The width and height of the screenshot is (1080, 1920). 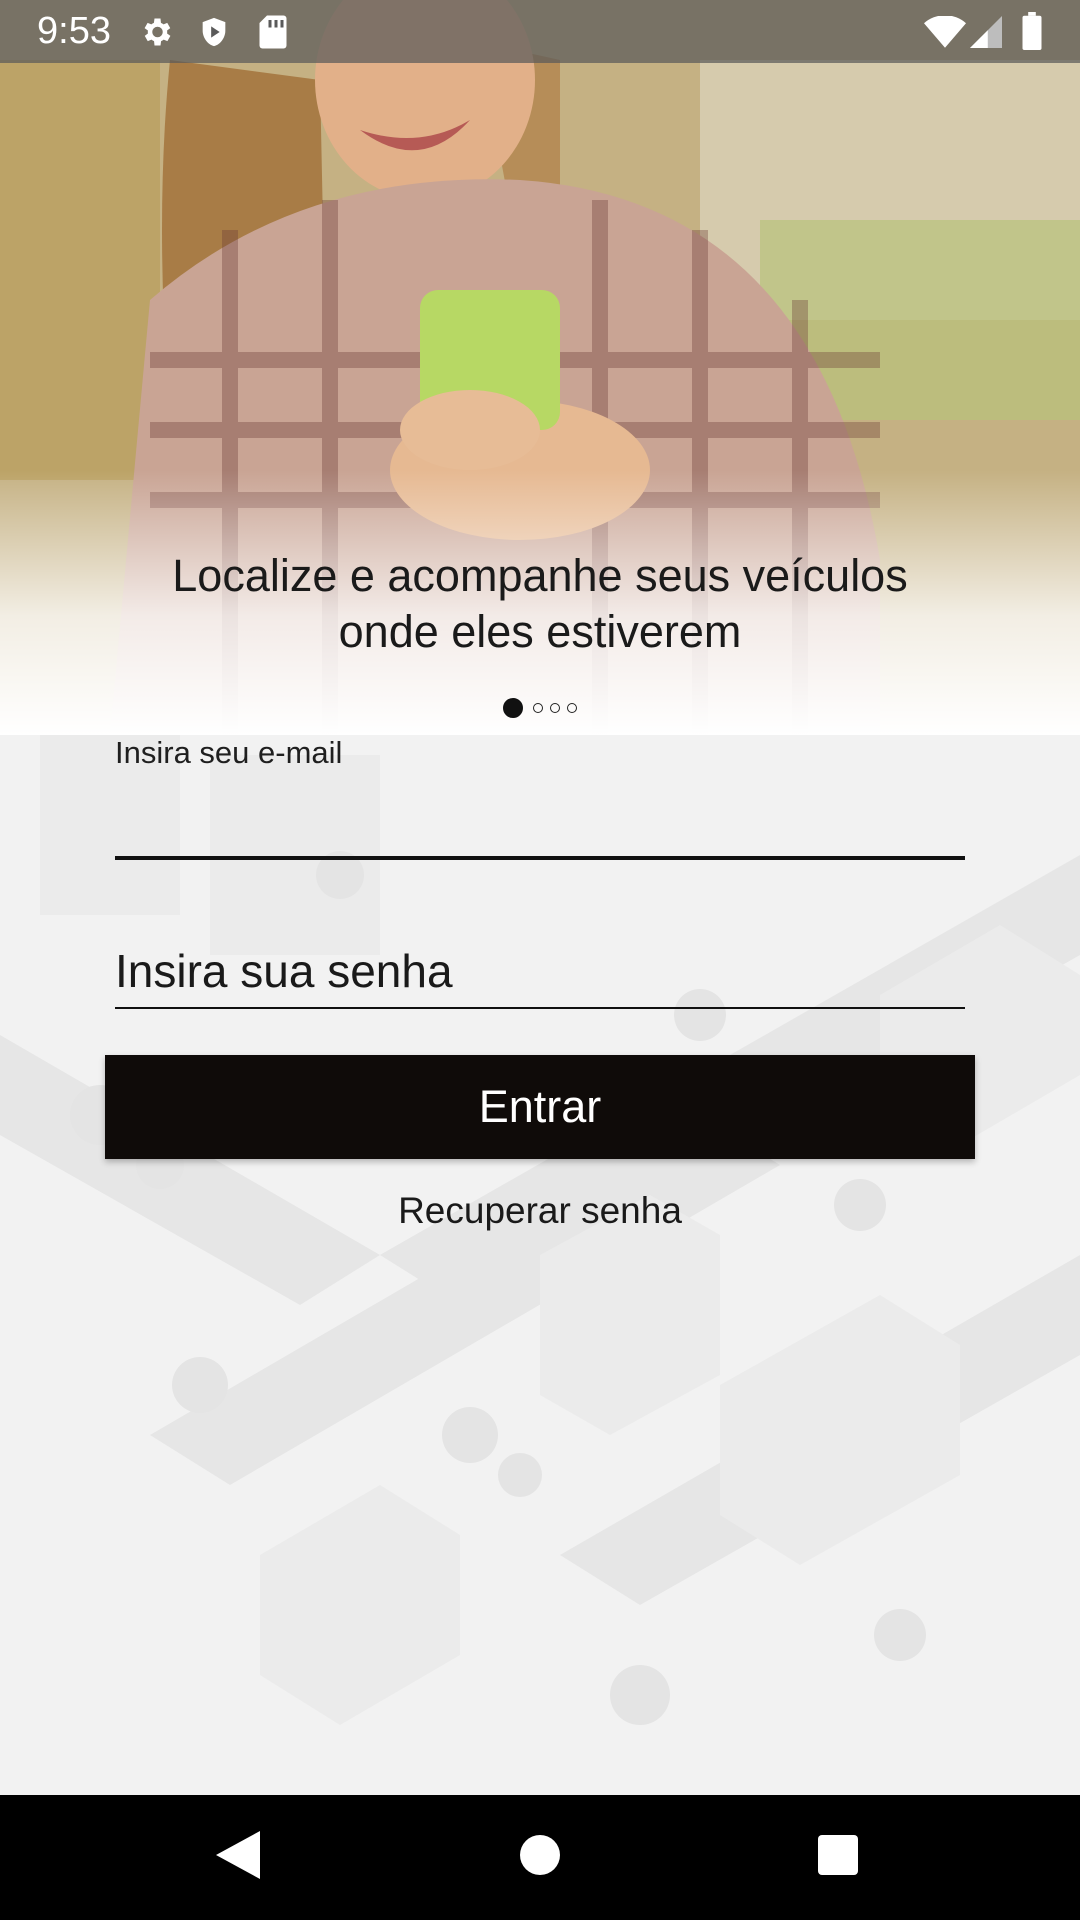 What do you see at coordinates (540, 972) in the screenshot?
I see `password-field` at bounding box center [540, 972].